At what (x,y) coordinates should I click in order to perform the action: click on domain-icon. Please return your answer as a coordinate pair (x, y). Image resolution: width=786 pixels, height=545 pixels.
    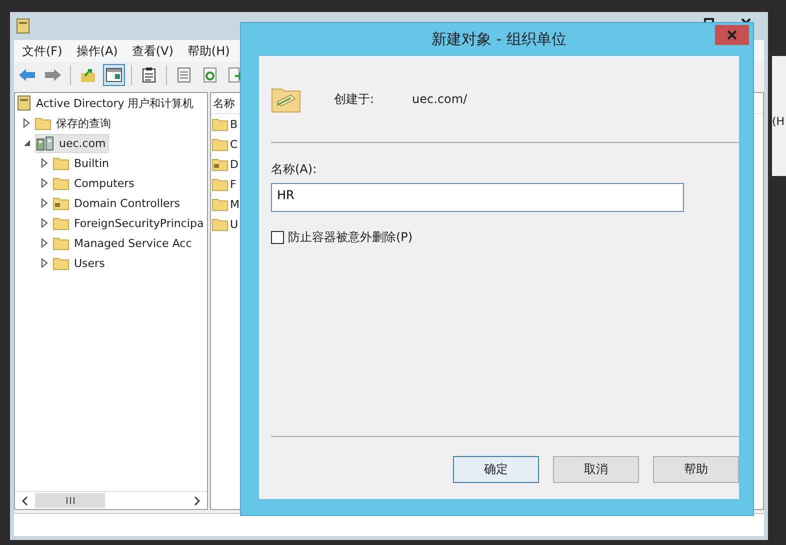
    Looking at the image, I should click on (45, 143).